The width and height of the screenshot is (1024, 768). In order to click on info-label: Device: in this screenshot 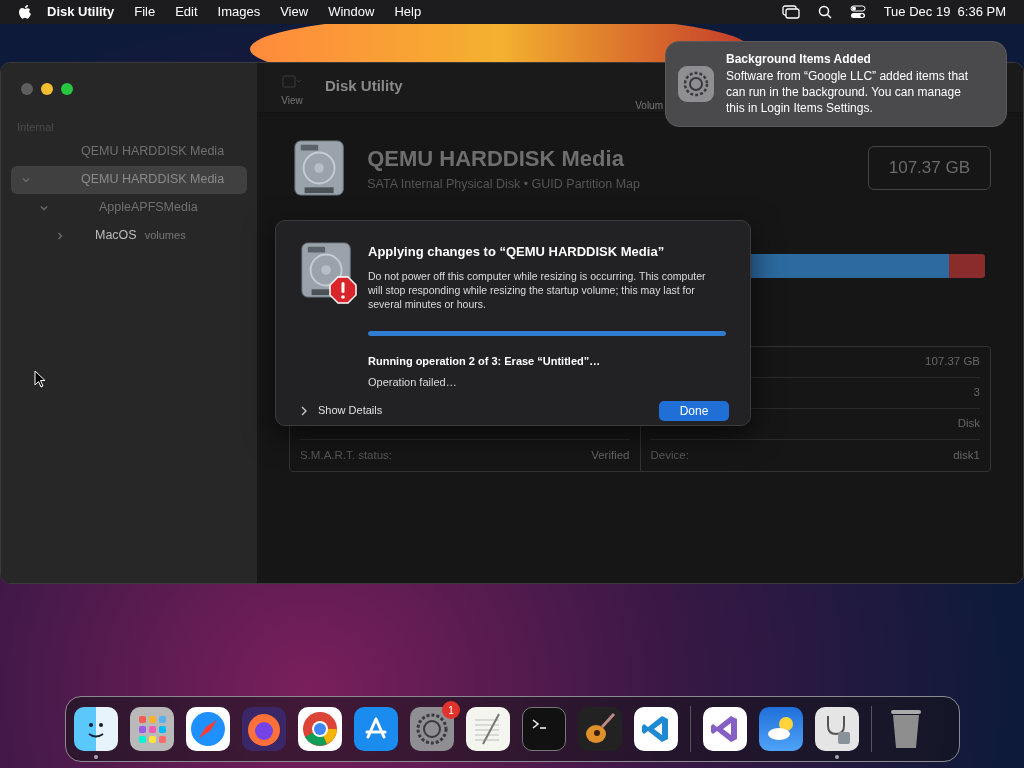, I will do `click(669, 455)`.